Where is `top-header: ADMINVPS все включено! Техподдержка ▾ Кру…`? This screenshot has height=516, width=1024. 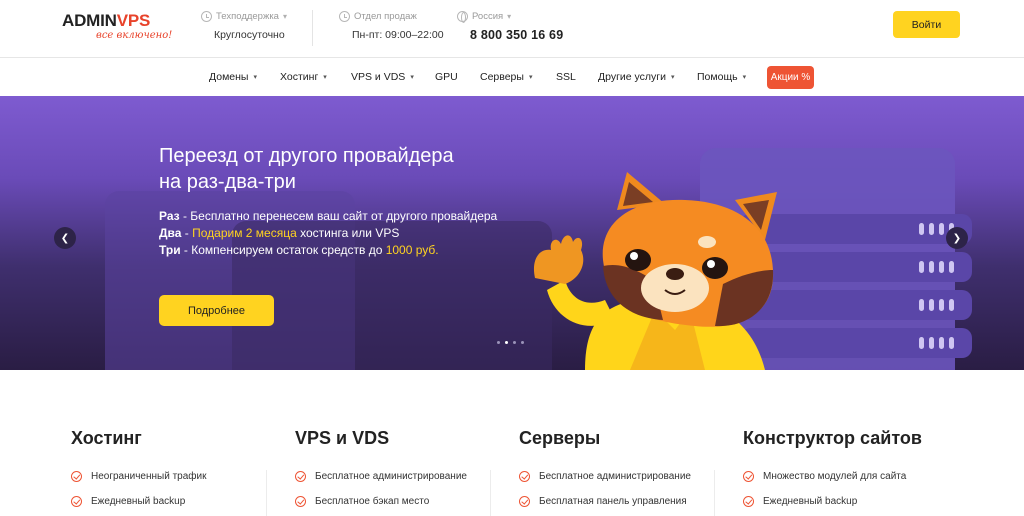 top-header: ADMINVPS все включено! Техподдержка ▾ Кру… is located at coordinates (512, 29).